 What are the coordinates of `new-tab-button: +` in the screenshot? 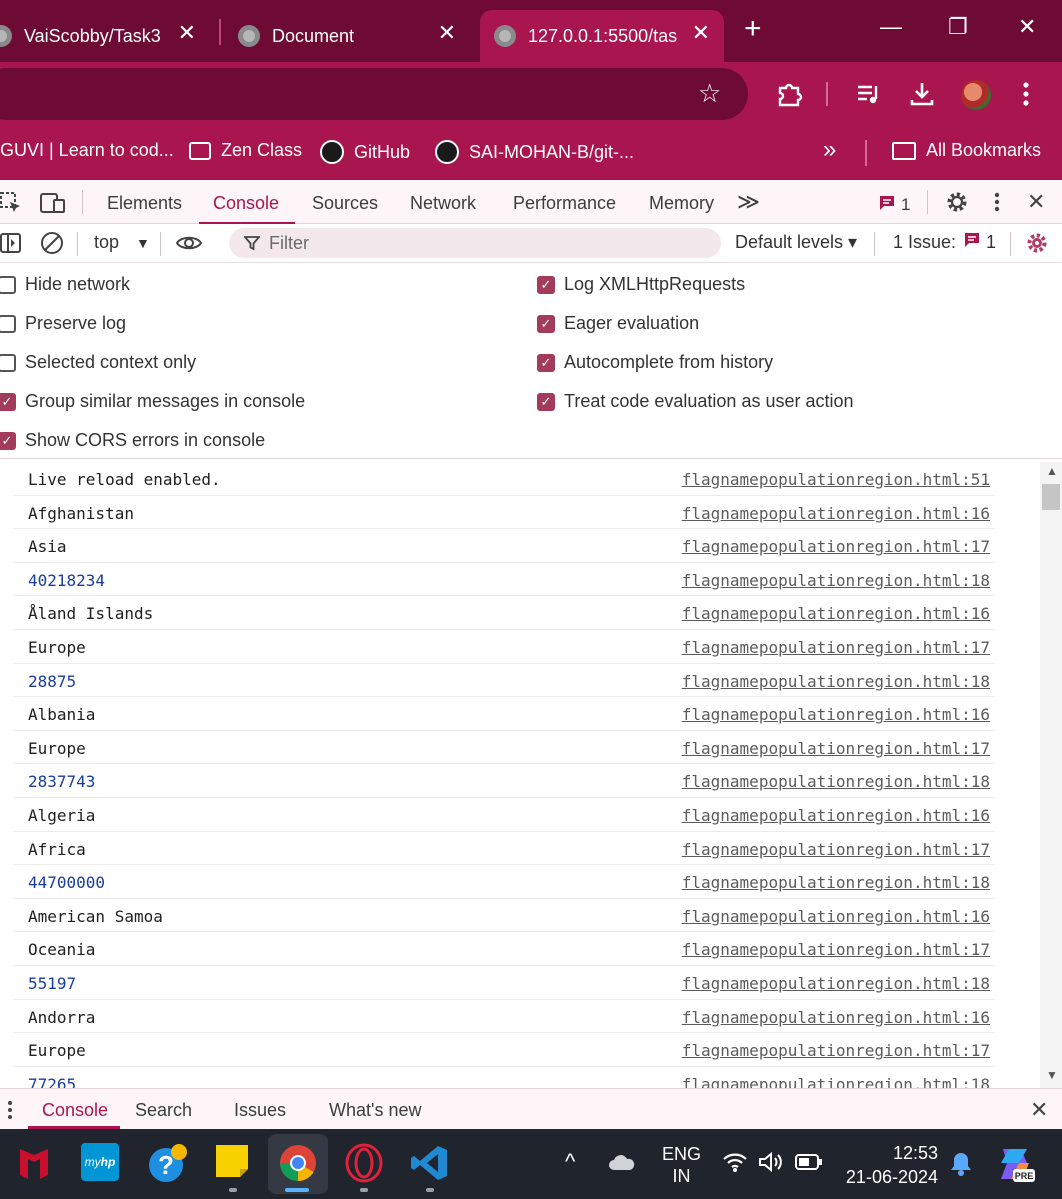 It's located at (753, 29).